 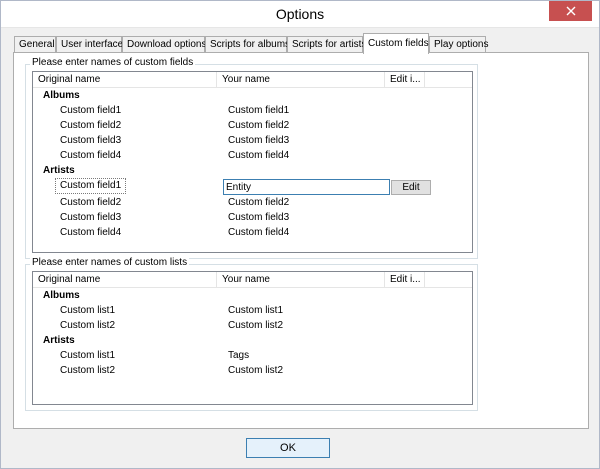 I want to click on tab-user-interface: User interface, so click(x=89, y=44).